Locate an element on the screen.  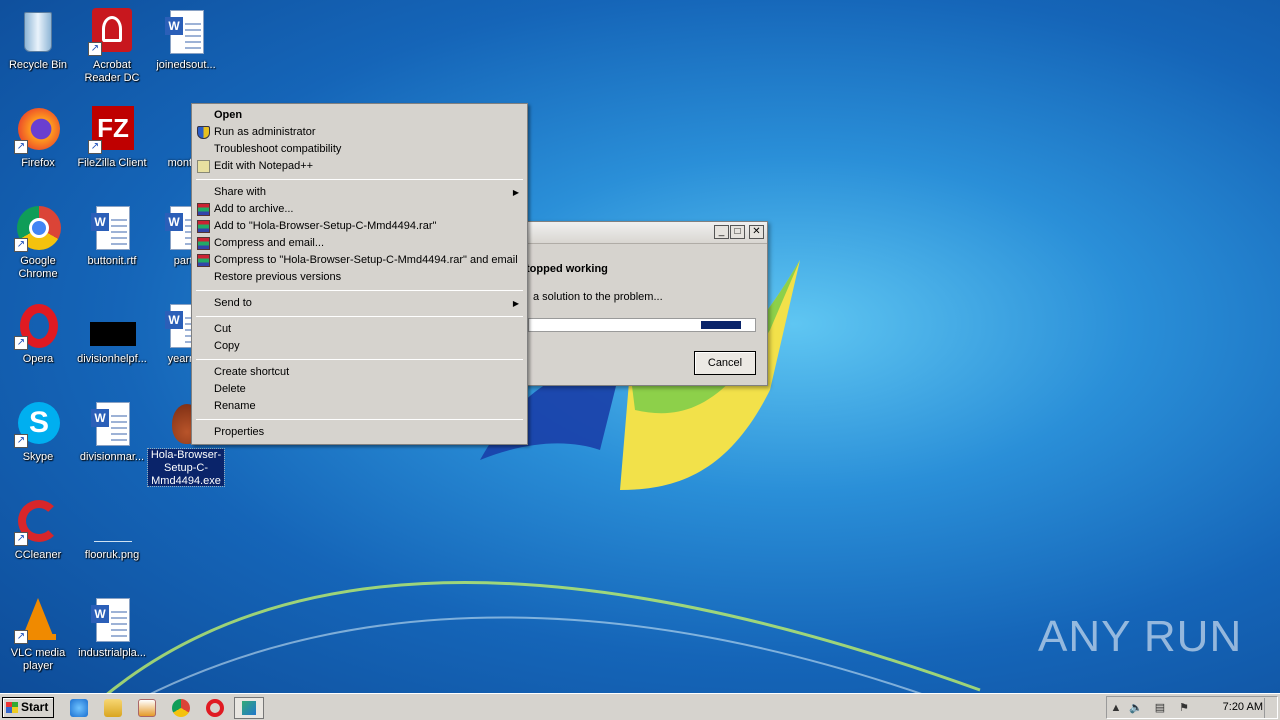
opera-taskbar-icon is located at coordinates (215, 708).